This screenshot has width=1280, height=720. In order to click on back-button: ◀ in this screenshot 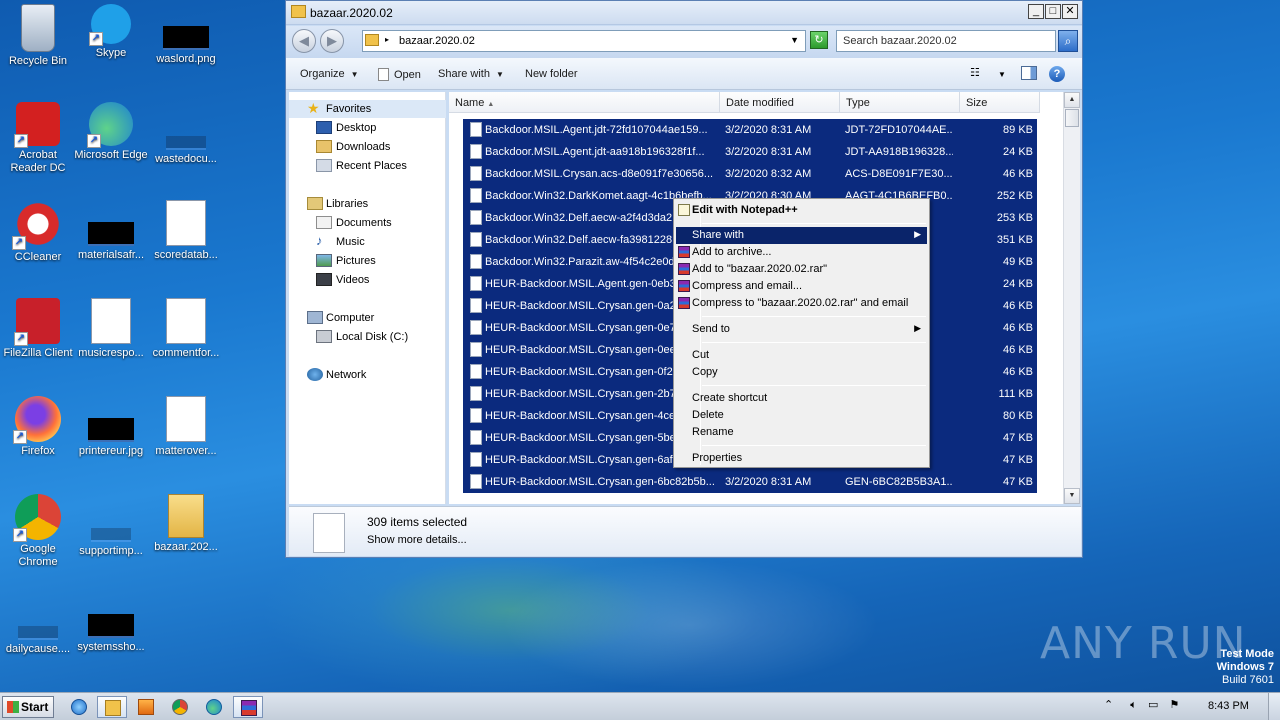, I will do `click(304, 41)`.